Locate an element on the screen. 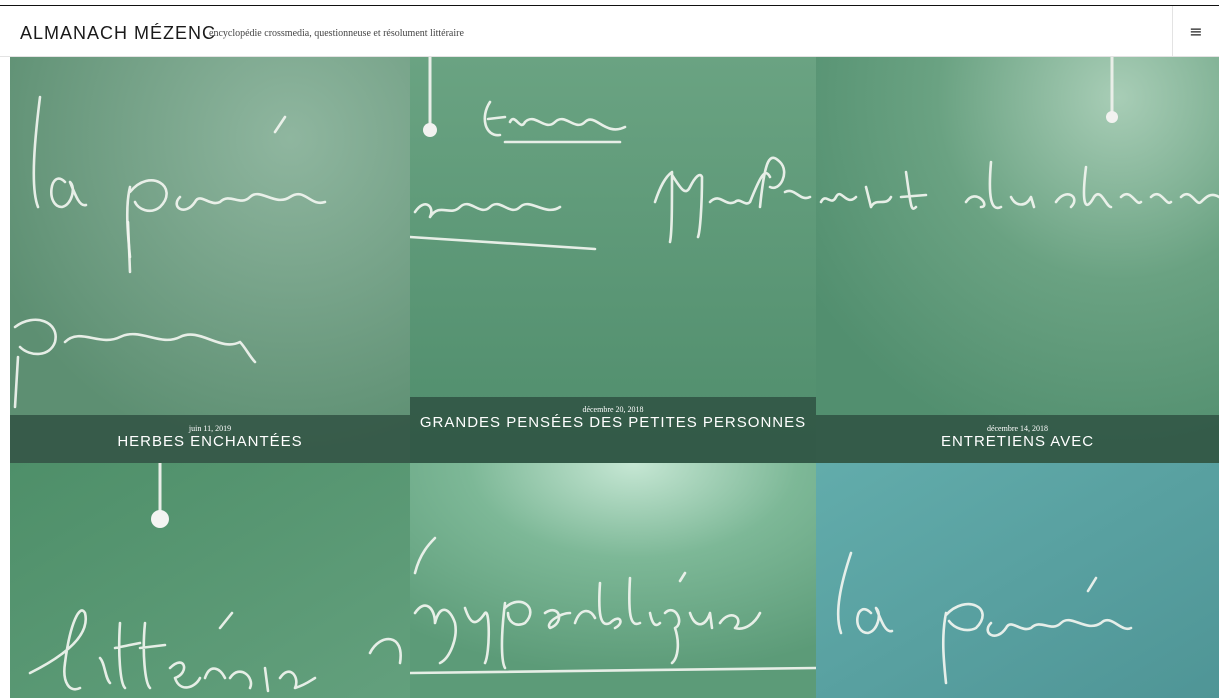  post-title: ENTRETIENS AVEC is located at coordinates (1017, 442).